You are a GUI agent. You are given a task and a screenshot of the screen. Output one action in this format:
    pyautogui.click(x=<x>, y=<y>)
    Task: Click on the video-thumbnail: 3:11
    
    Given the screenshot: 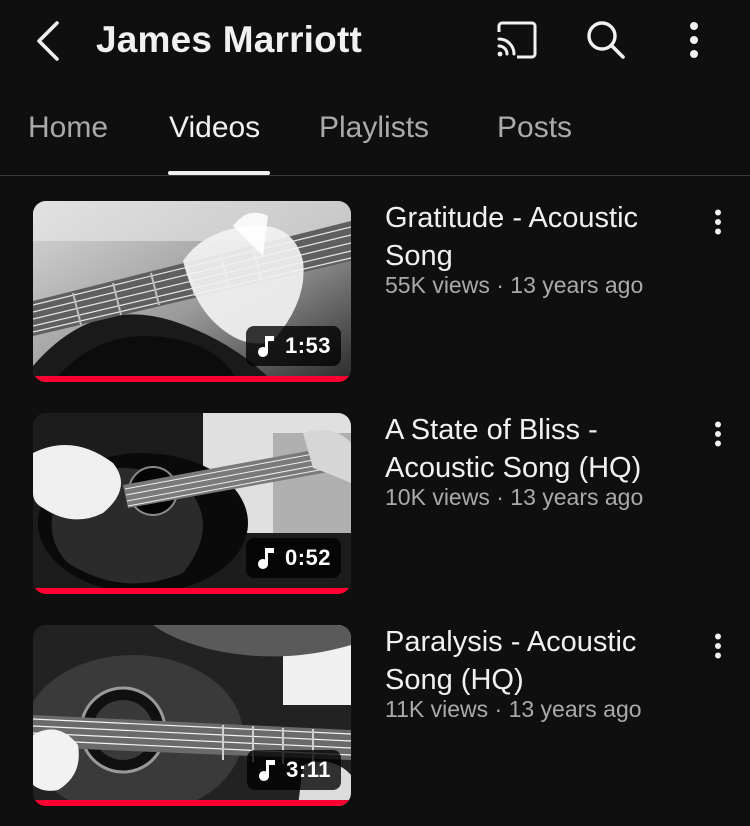 What is the action you would take?
    pyautogui.click(x=192, y=715)
    